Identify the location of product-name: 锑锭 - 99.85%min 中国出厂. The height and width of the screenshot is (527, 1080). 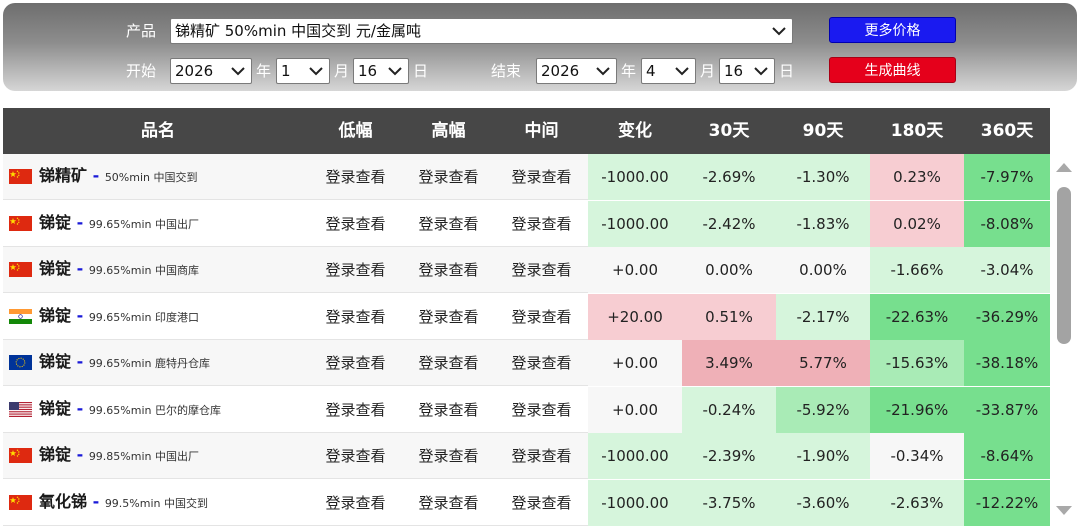
(119, 456).